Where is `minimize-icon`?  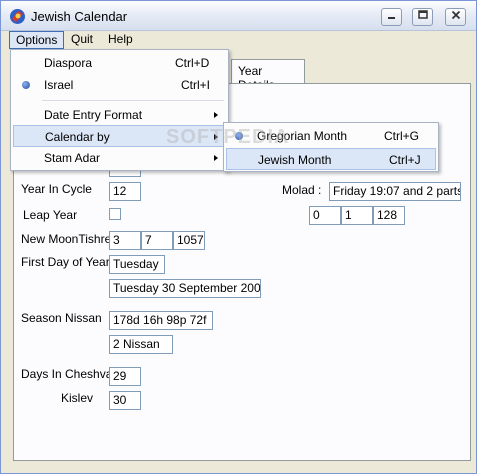
minimize-icon is located at coordinates (391, 18).